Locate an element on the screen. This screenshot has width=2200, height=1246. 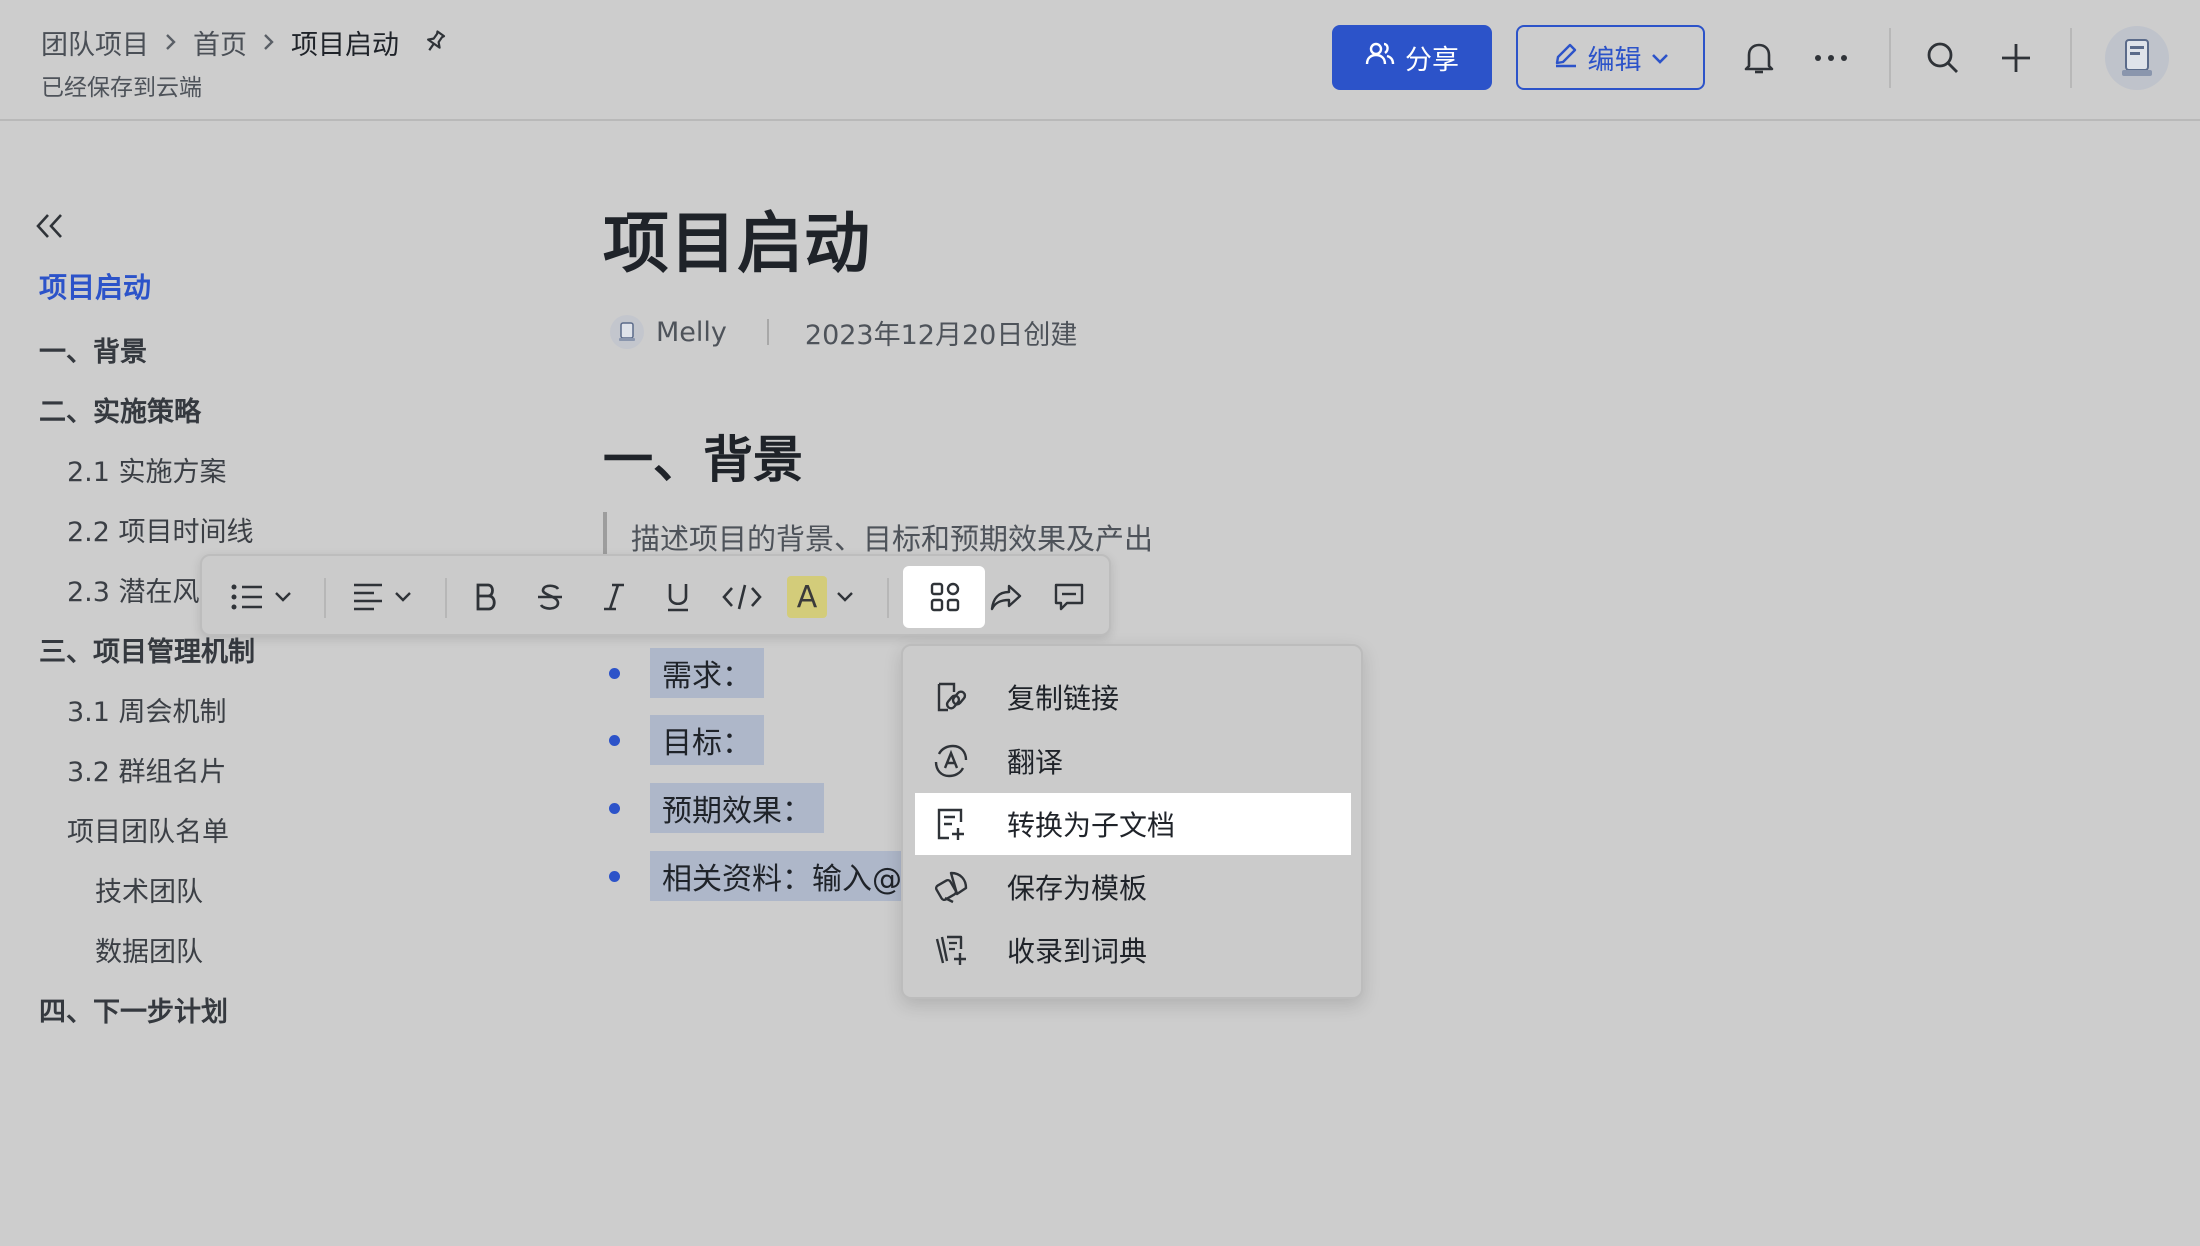
menu-item-label: 转换为子文档 is located at coordinates (1091, 825).